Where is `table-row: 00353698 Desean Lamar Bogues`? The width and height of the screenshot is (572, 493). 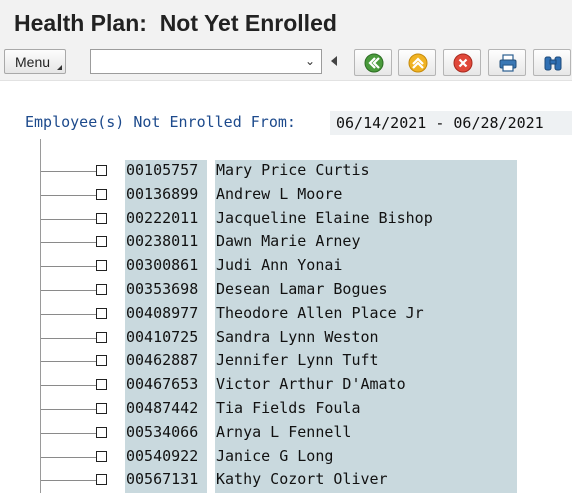 table-row: 00353698 Desean Lamar Bogues is located at coordinates (286, 290).